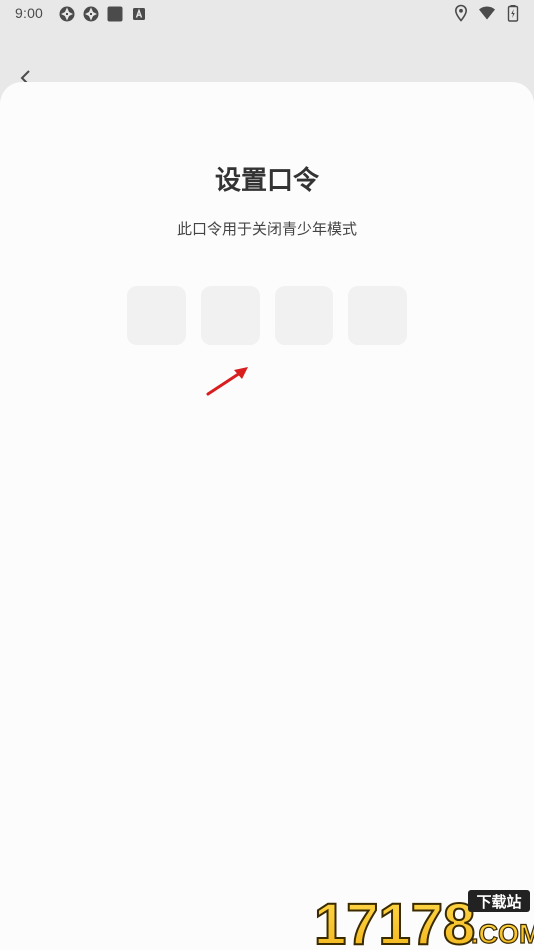 This screenshot has width=534, height=950. What do you see at coordinates (115, 14) in the screenshot?
I see `square-icon` at bounding box center [115, 14].